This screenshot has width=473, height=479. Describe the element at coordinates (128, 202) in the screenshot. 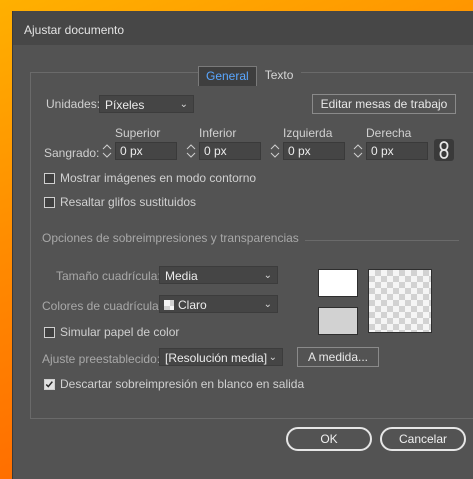

I see `highlight-glyphs-label: Resaltar glifos sustituidos` at that location.